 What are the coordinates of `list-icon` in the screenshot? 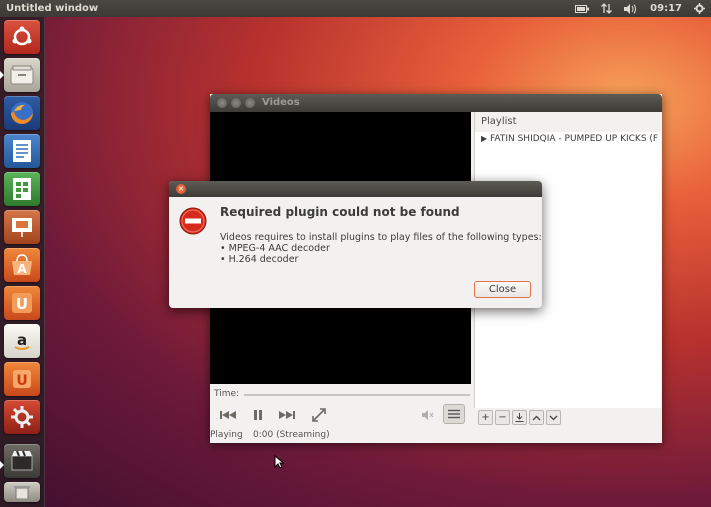 It's located at (454, 414).